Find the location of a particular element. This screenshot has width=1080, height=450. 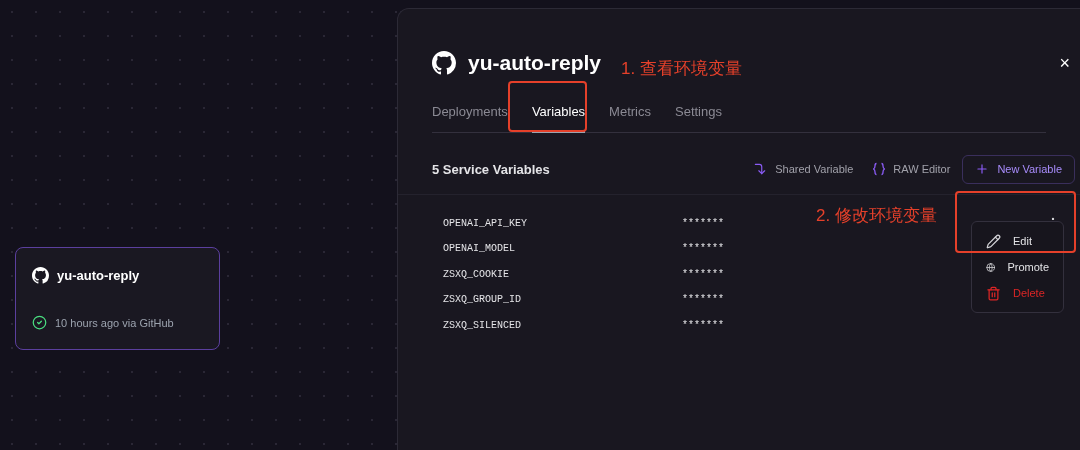

service-card: yu-auto-reply 10 hours ago via GitHub is located at coordinates (117, 298).